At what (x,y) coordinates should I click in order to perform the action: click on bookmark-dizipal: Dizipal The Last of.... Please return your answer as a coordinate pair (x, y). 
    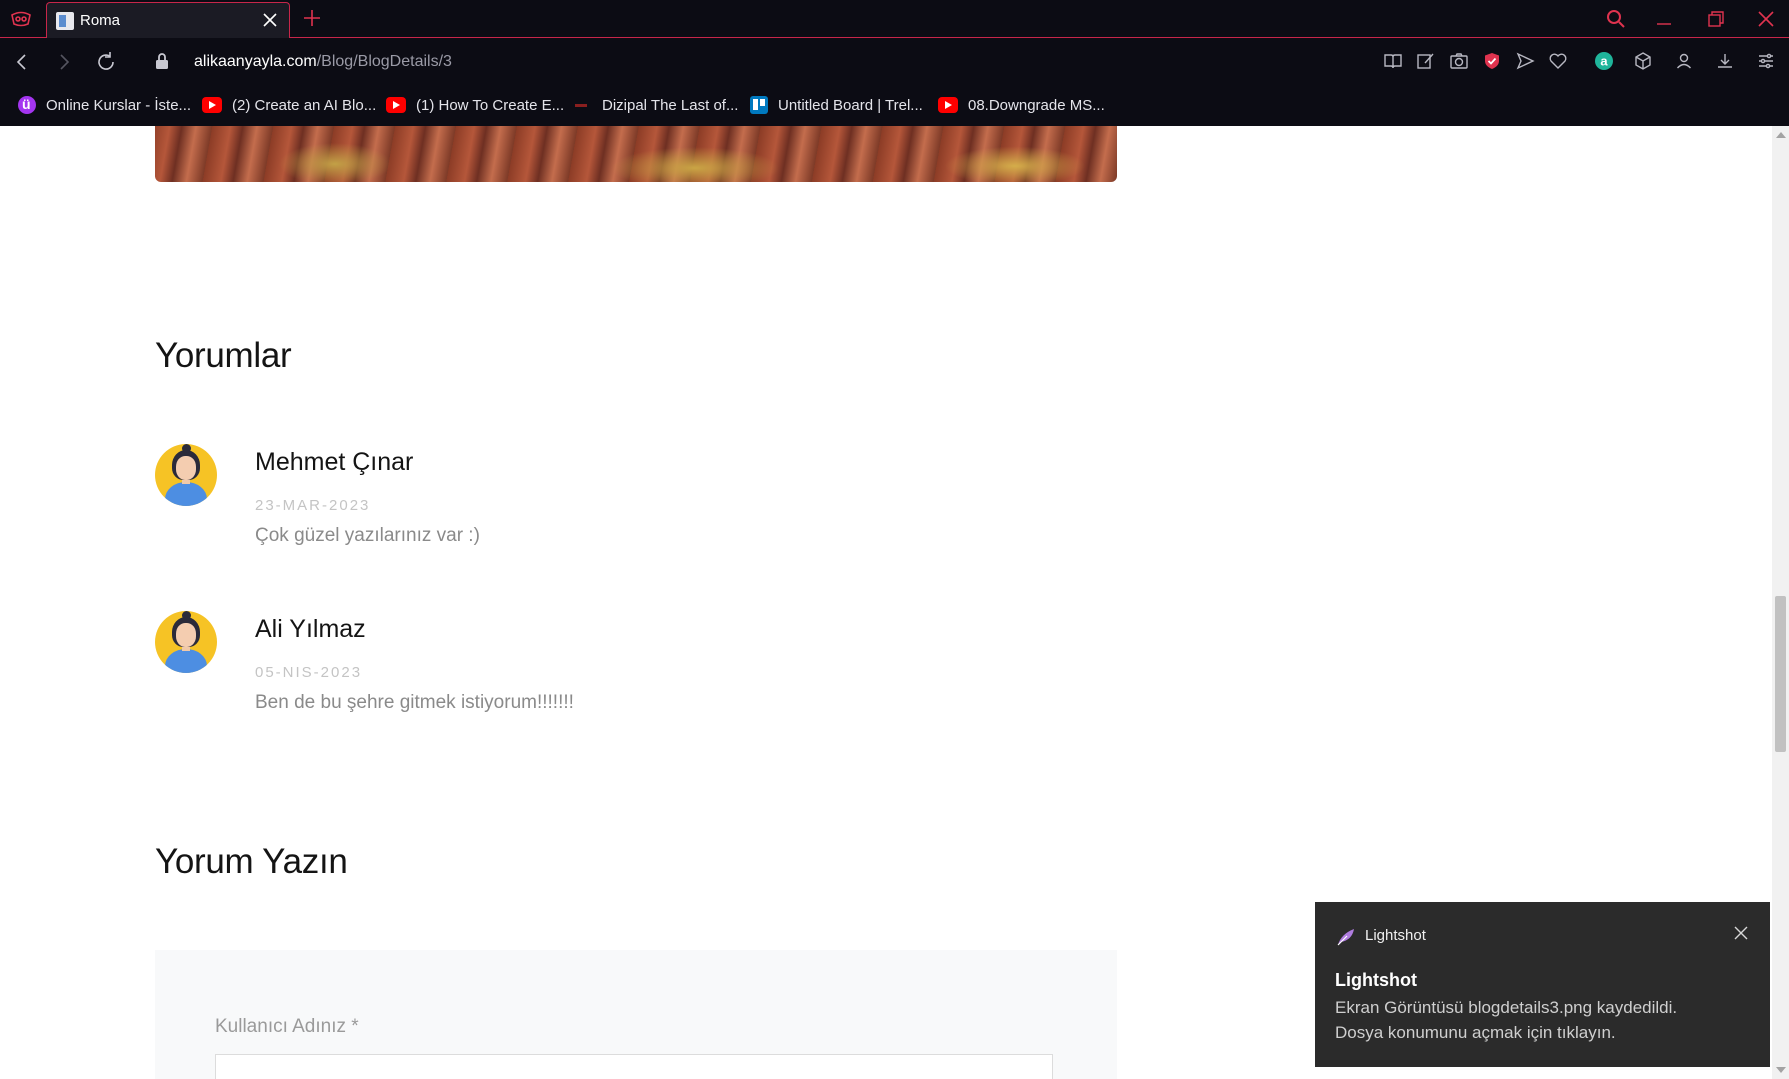
    Looking at the image, I should click on (655, 105).